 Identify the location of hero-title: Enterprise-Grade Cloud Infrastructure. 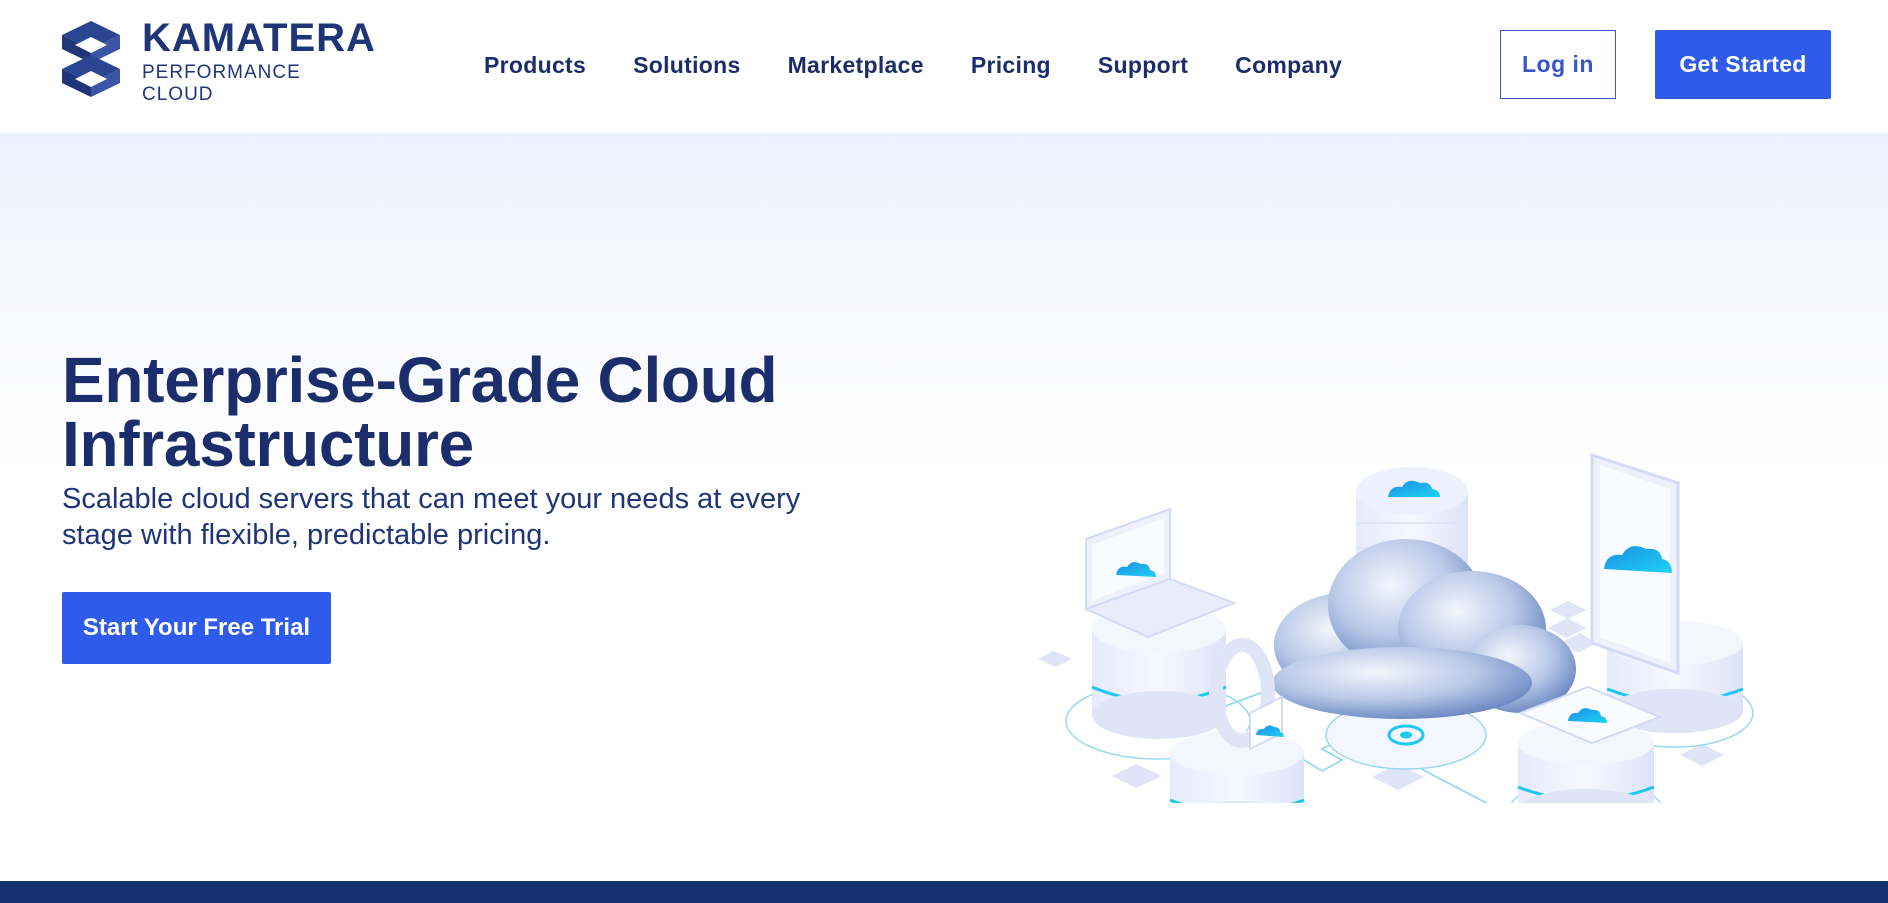
(420, 412).